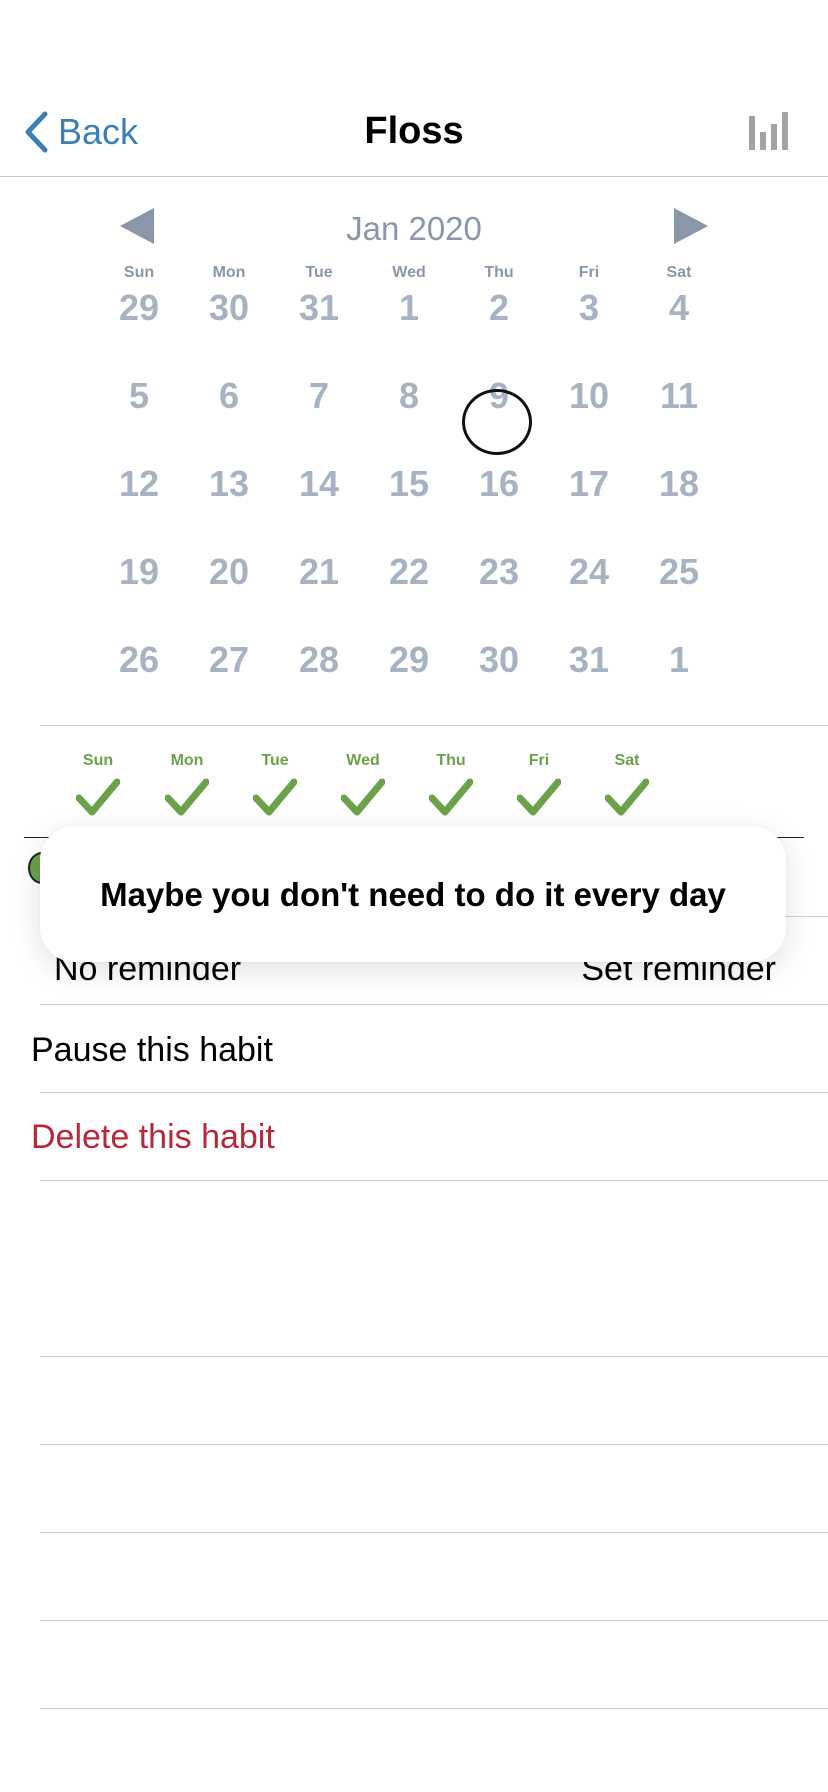 The width and height of the screenshot is (828, 1792). I want to click on calendar-day: 26, so click(139, 660).